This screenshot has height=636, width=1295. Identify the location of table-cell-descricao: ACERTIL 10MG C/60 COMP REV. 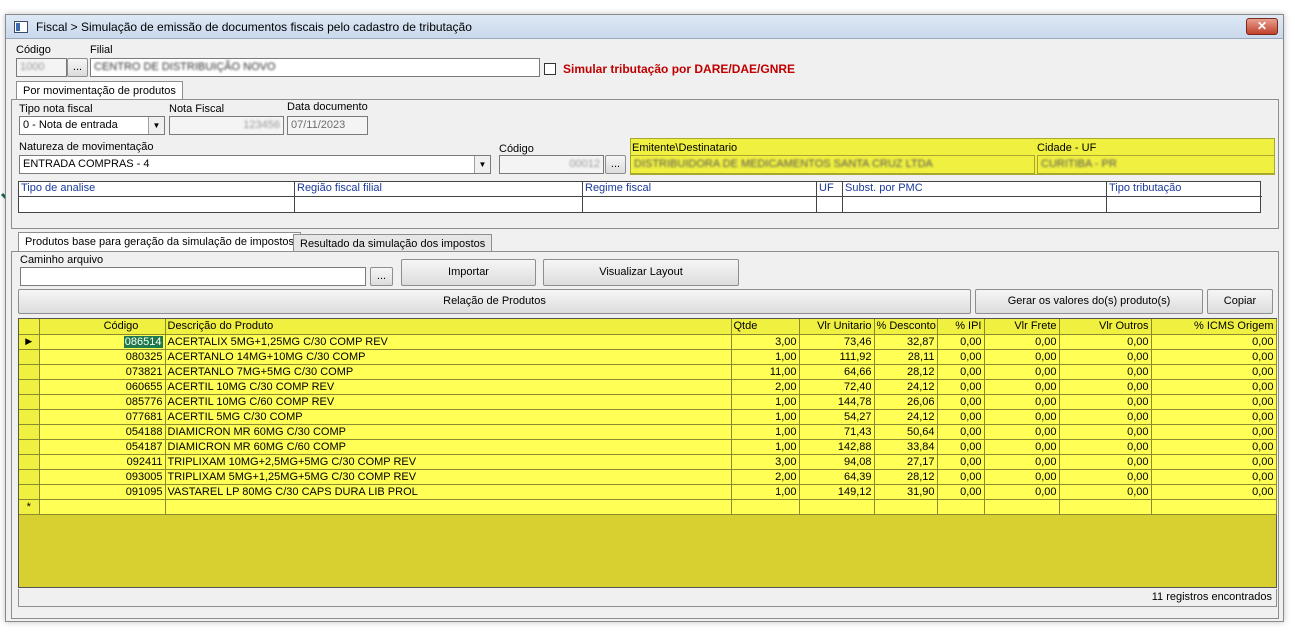
(448, 402).